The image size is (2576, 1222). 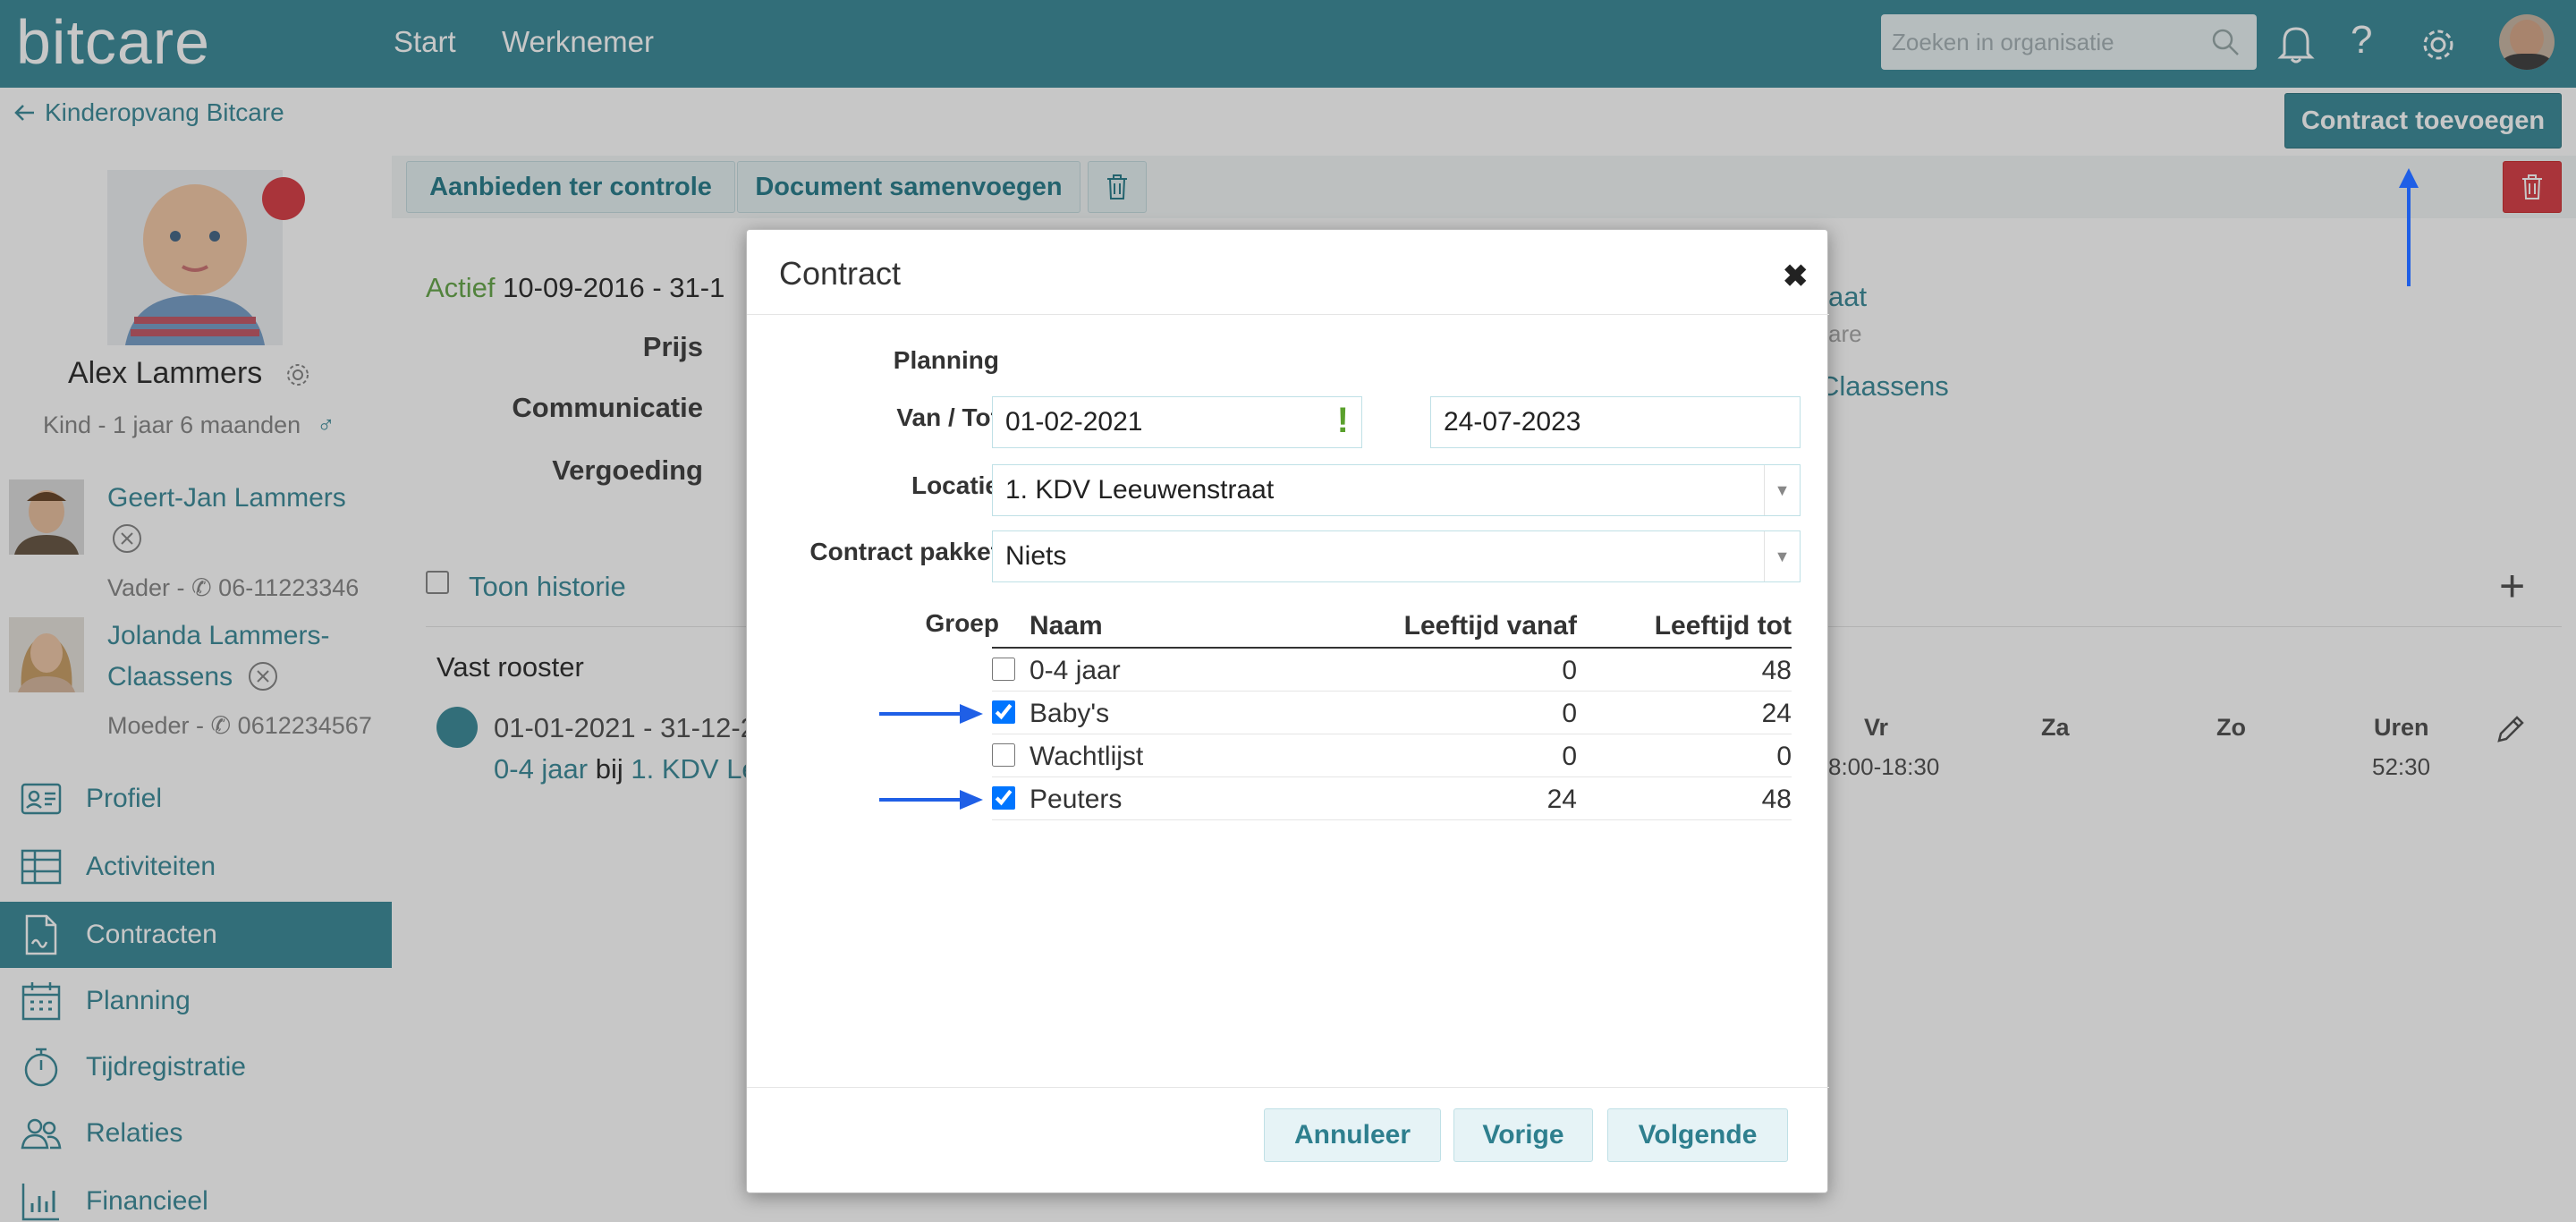 I want to click on pakket-label: Contract pakket, so click(x=904, y=551).